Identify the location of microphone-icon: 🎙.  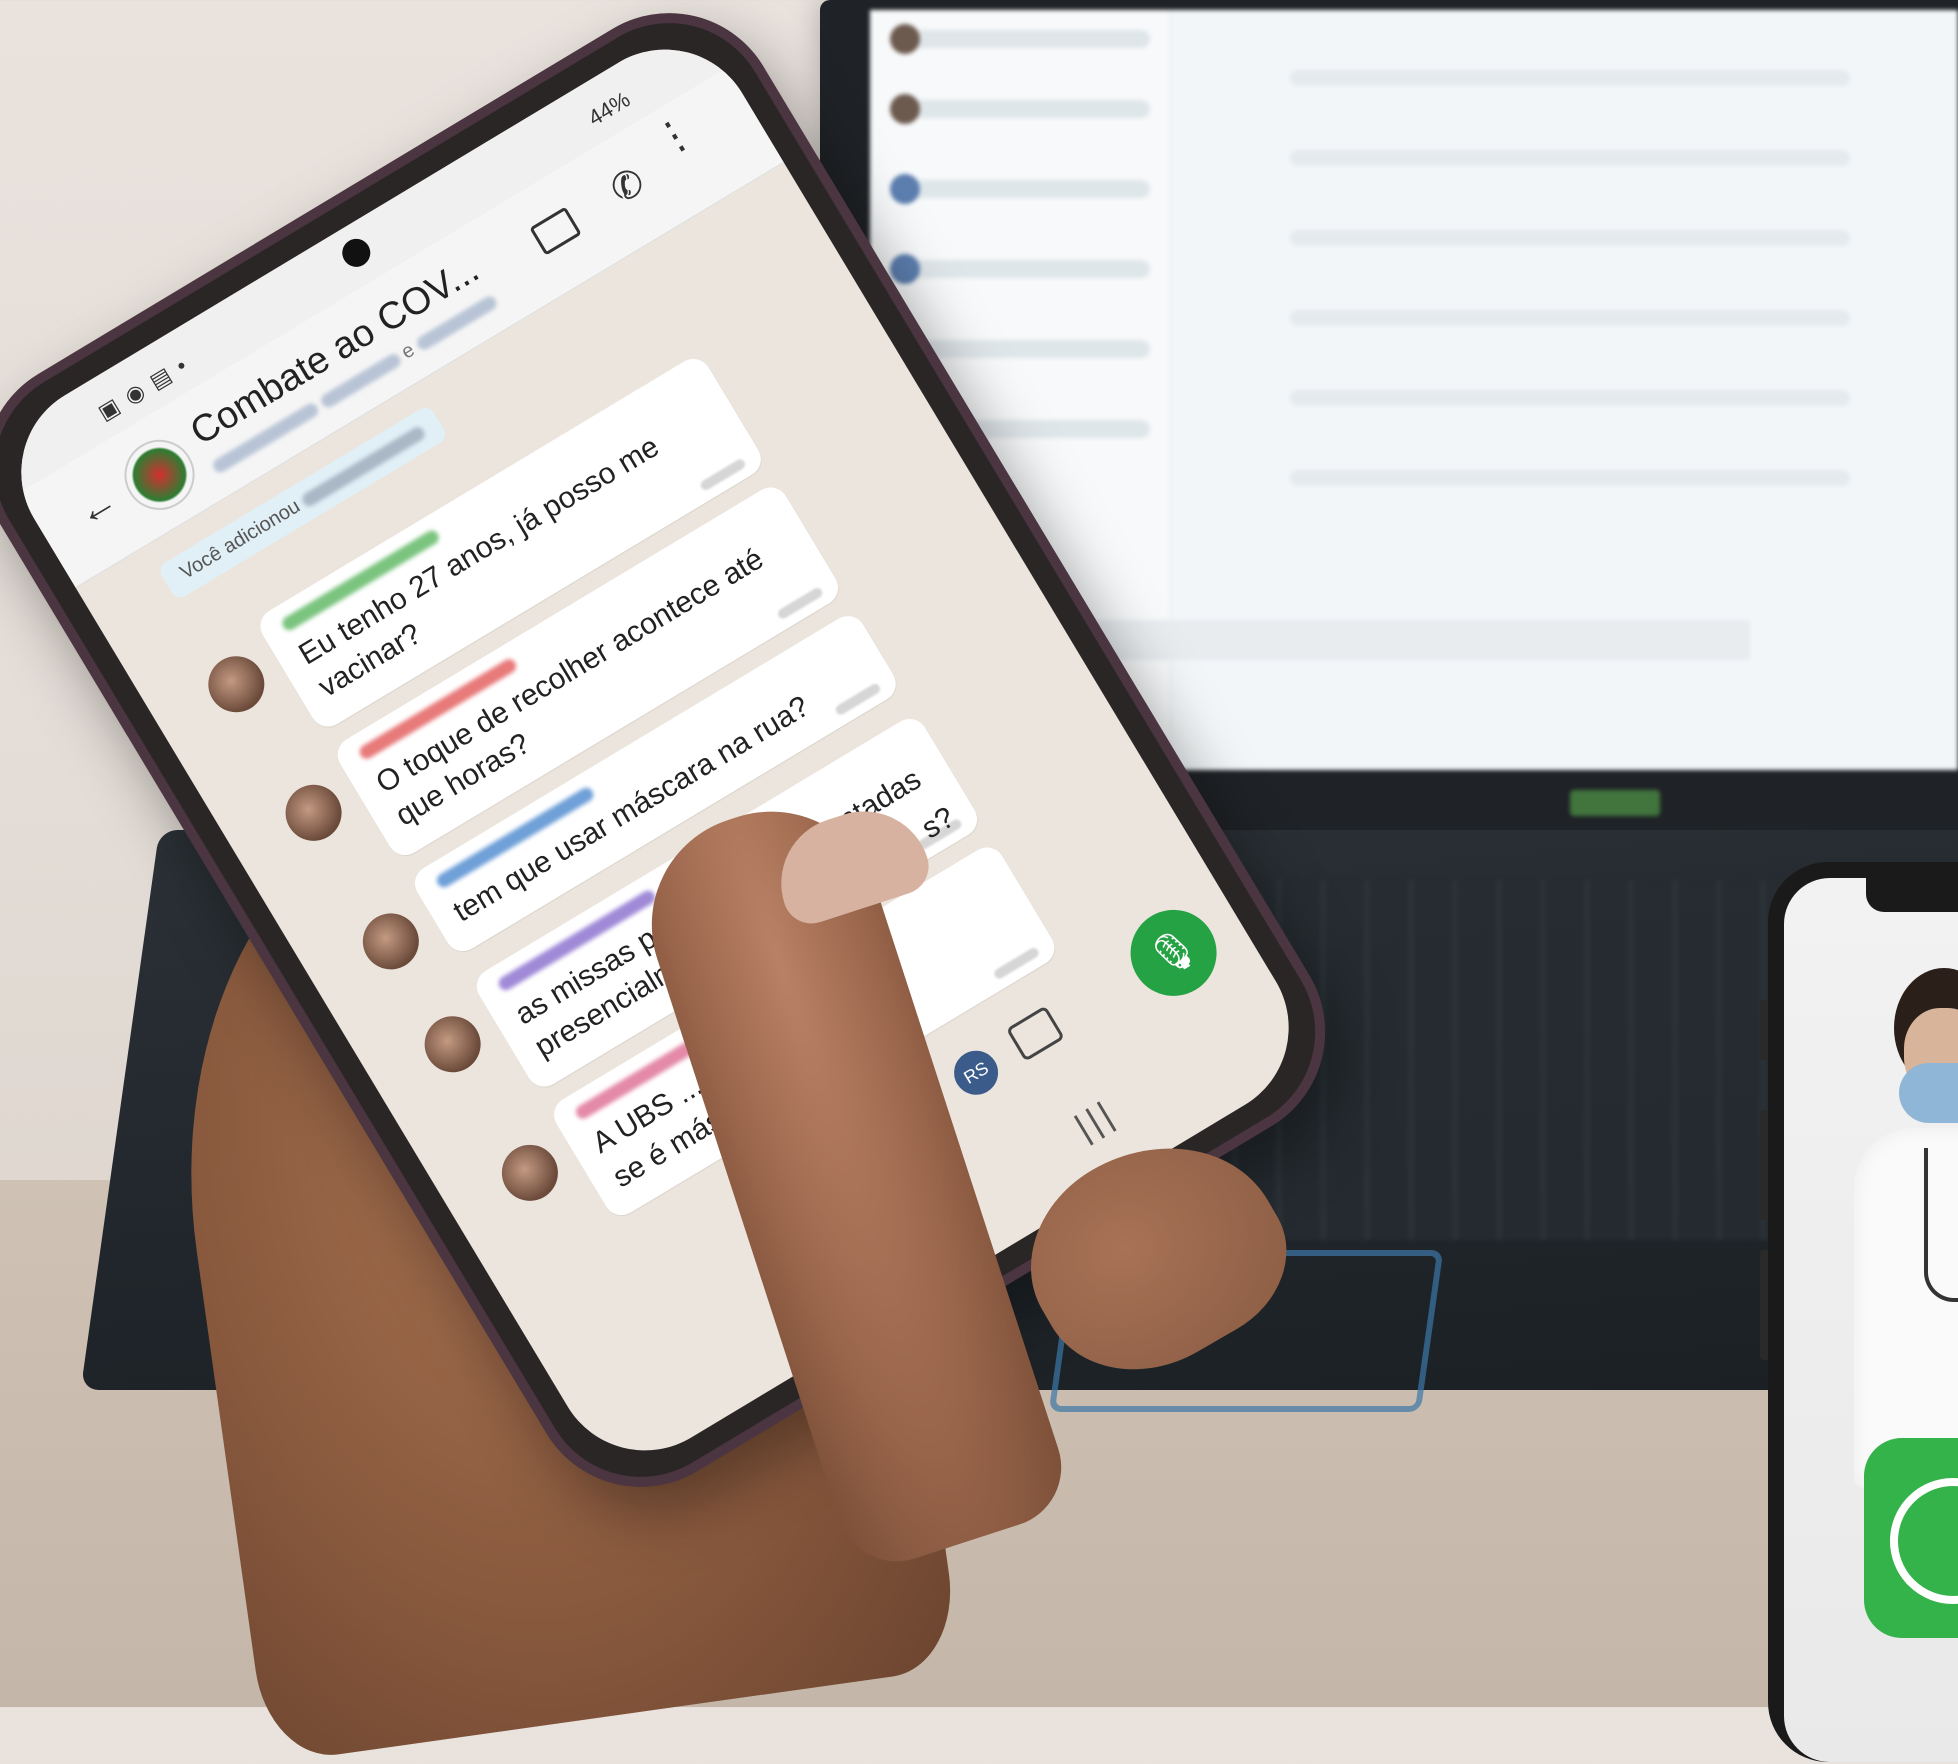
(1173, 952).